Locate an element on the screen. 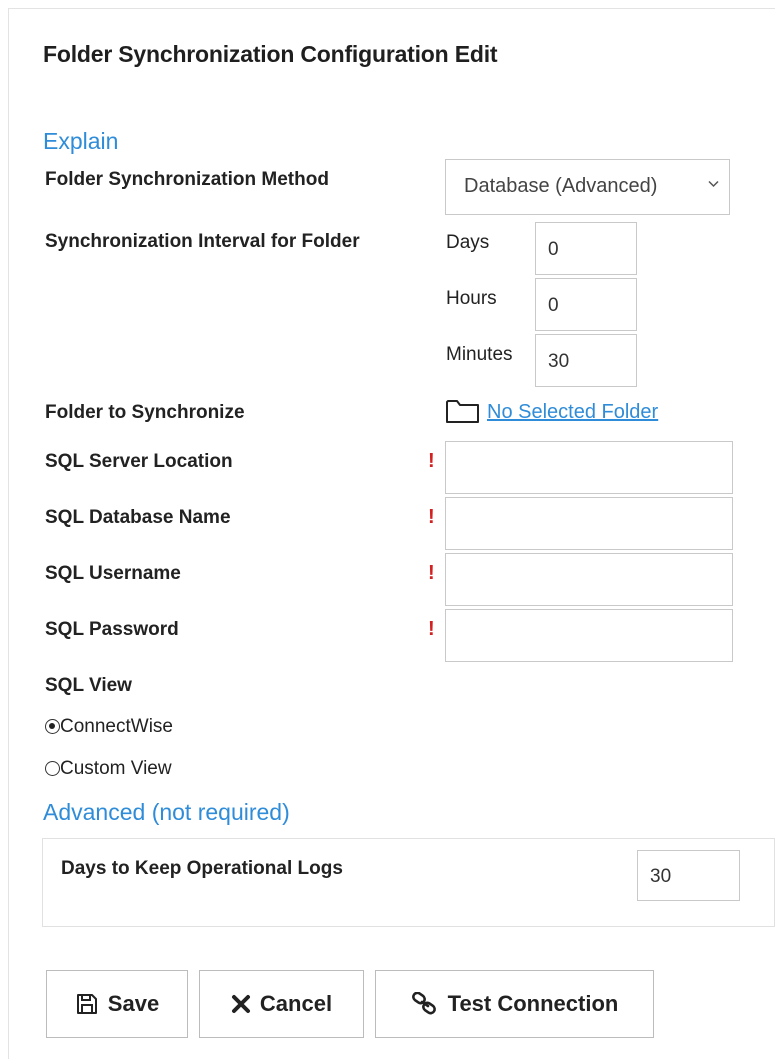 Image resolution: width=775 pixels, height=1059 pixels. hours-input: 0 is located at coordinates (586, 304).